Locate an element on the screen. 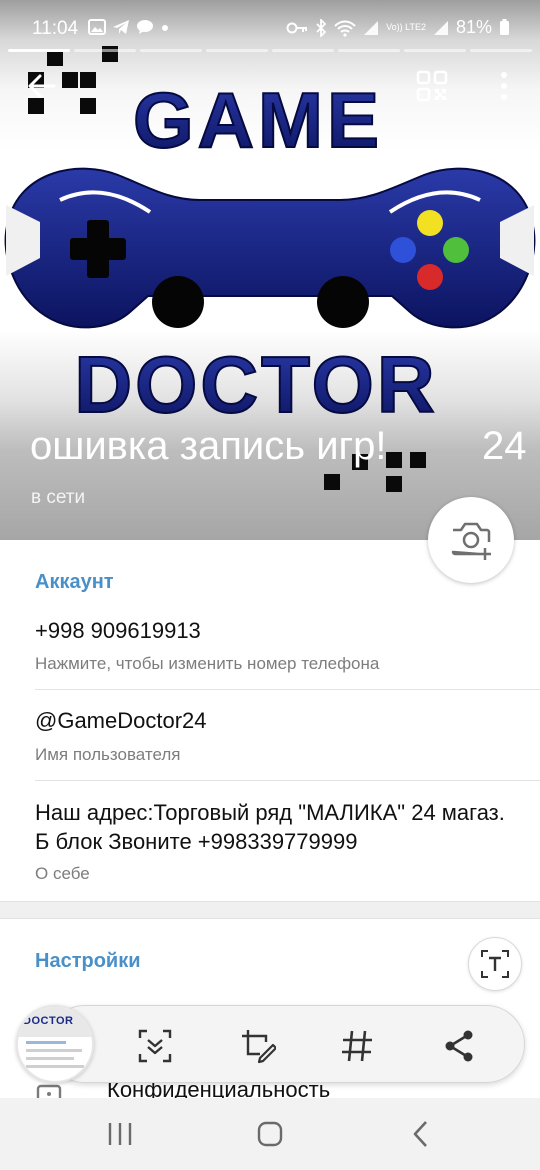 This screenshot has height=1170, width=540. screenshot-thumbnail: DOCTOR is located at coordinates (55, 1044).